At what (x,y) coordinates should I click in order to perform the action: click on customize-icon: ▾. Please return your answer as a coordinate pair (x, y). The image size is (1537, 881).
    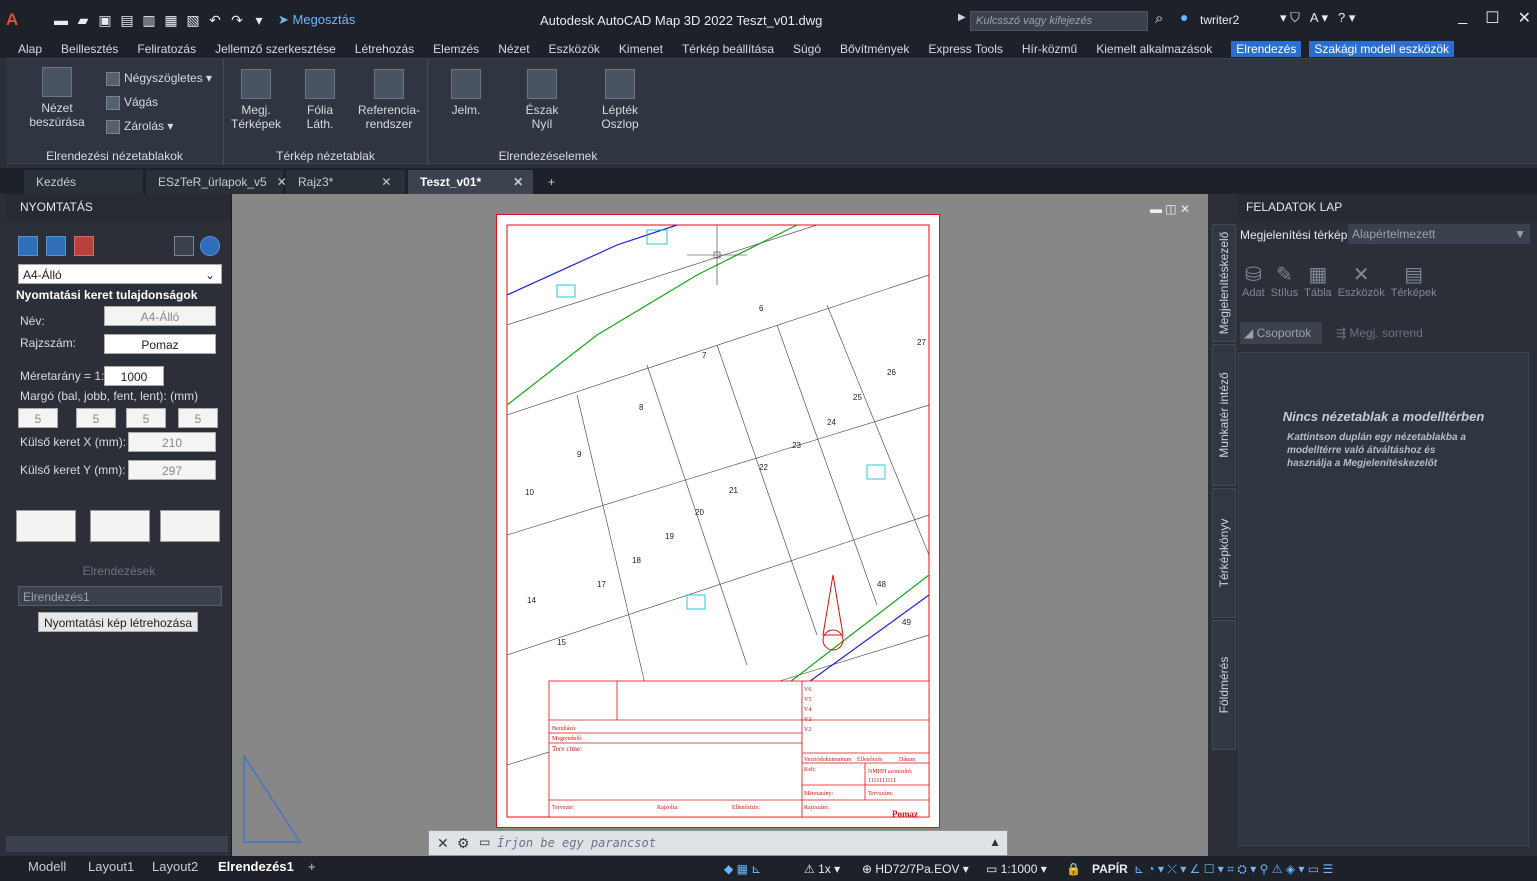
    Looking at the image, I should click on (259, 20).